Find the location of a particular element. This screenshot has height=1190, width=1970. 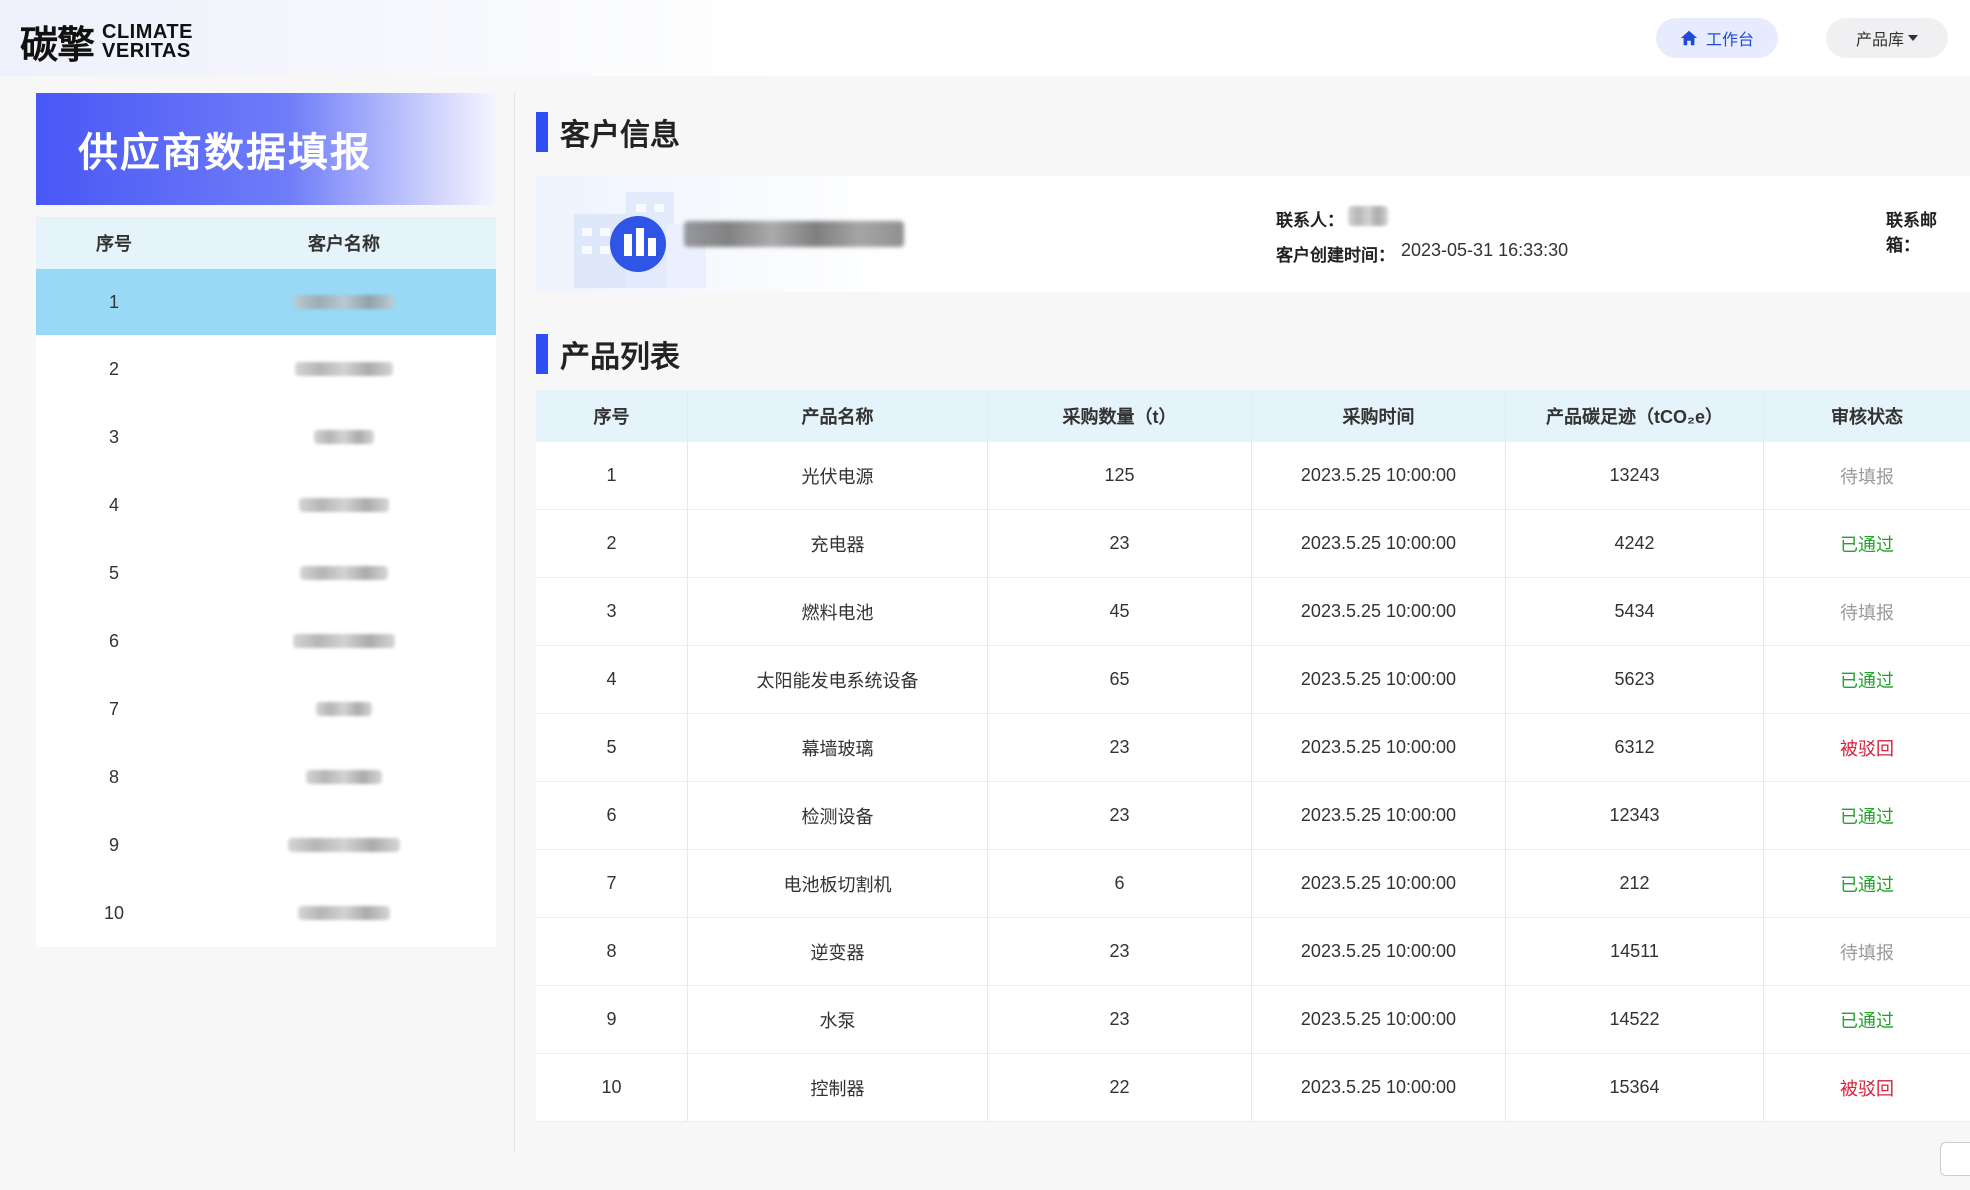

product-row: 10 控制器 22 2023.5.25 10:00:00 15364 被驳回 is located at coordinates (1253, 1088).